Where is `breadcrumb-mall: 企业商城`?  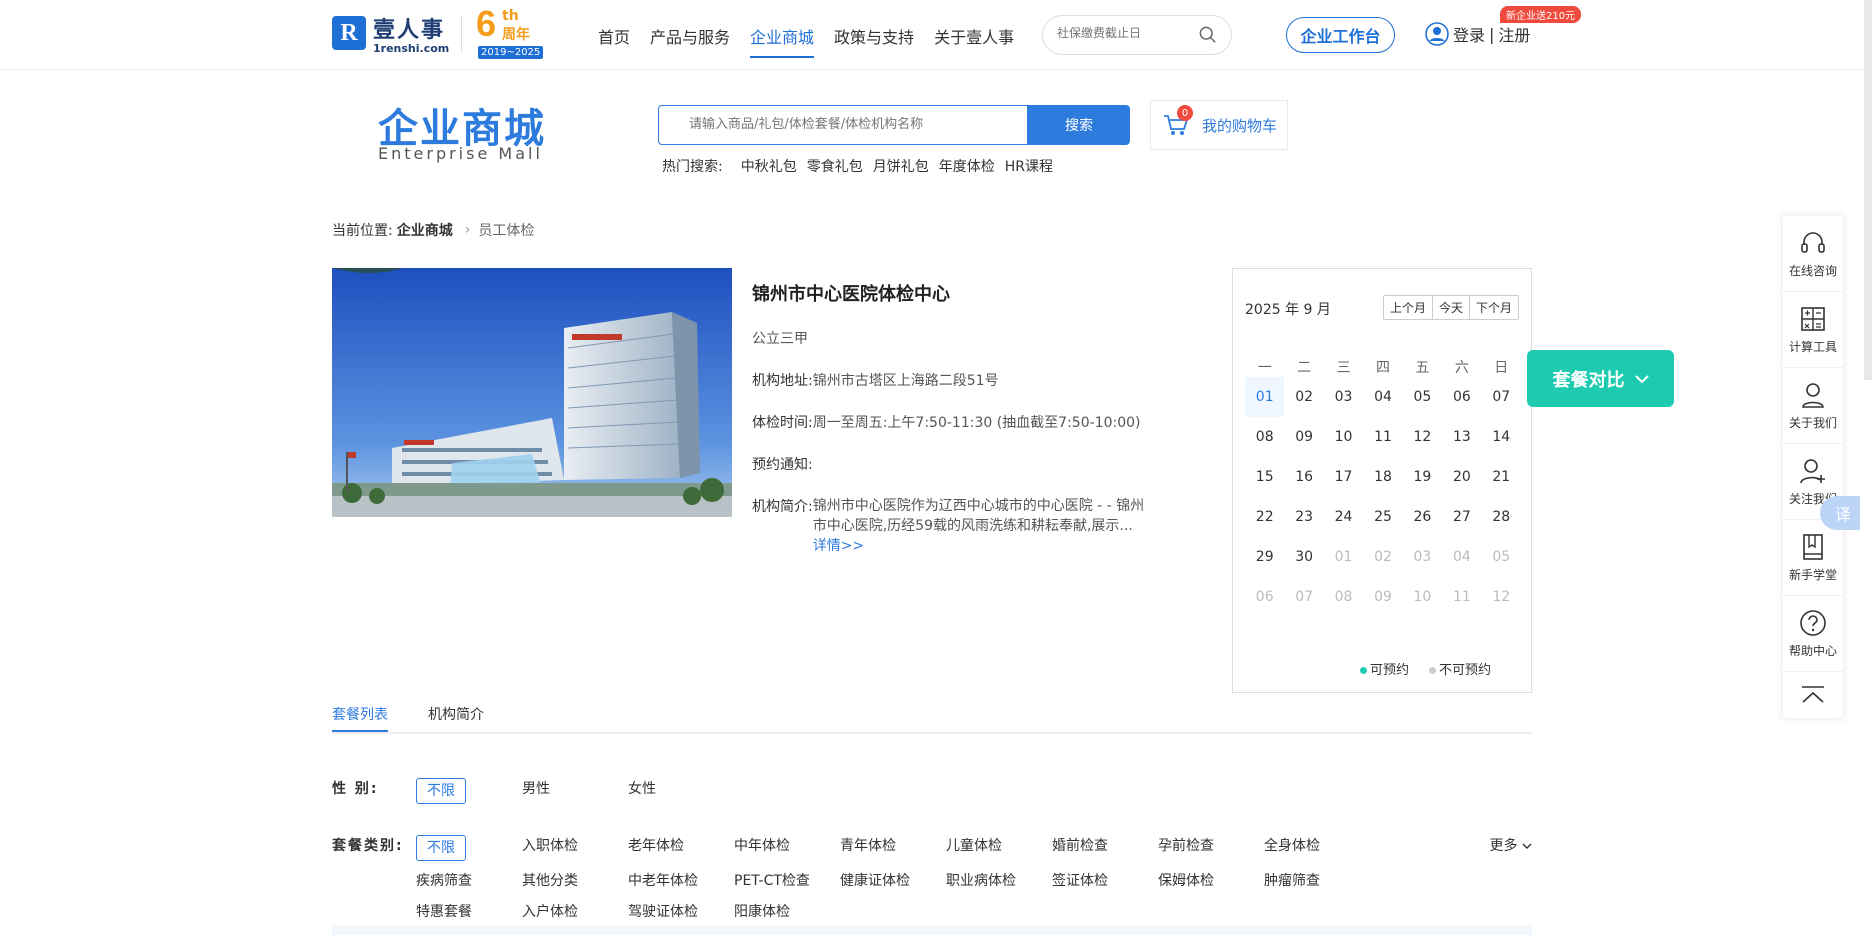 breadcrumb-mall: 企业商城 is located at coordinates (425, 230).